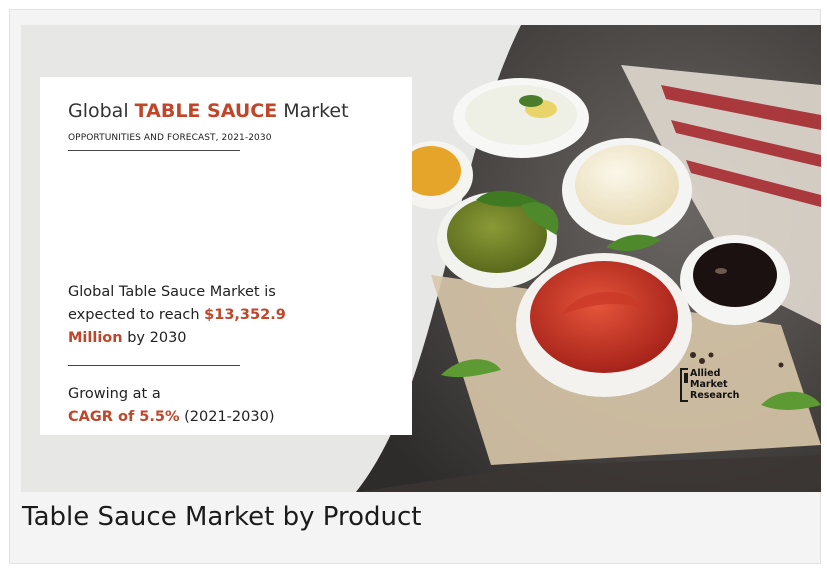  I want to click on banner-title: Global TABLE SAUCE Market, so click(208, 111).